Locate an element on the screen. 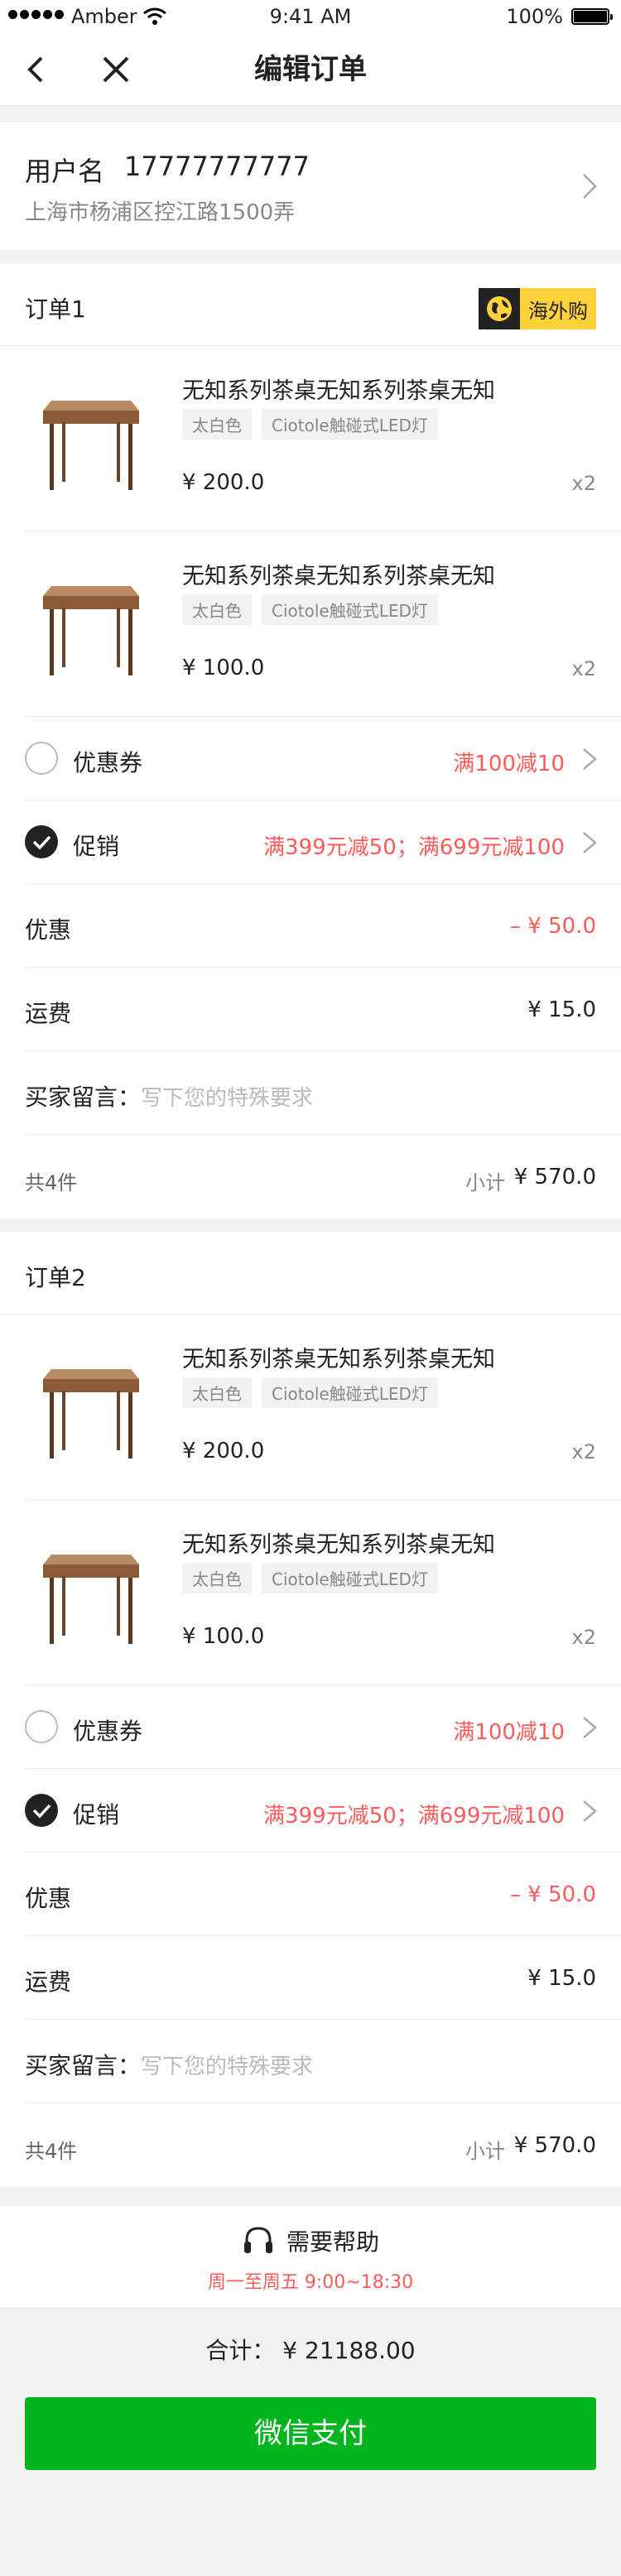 The width and height of the screenshot is (621, 2576). overseas-badge: 海外购 is located at coordinates (537, 308).